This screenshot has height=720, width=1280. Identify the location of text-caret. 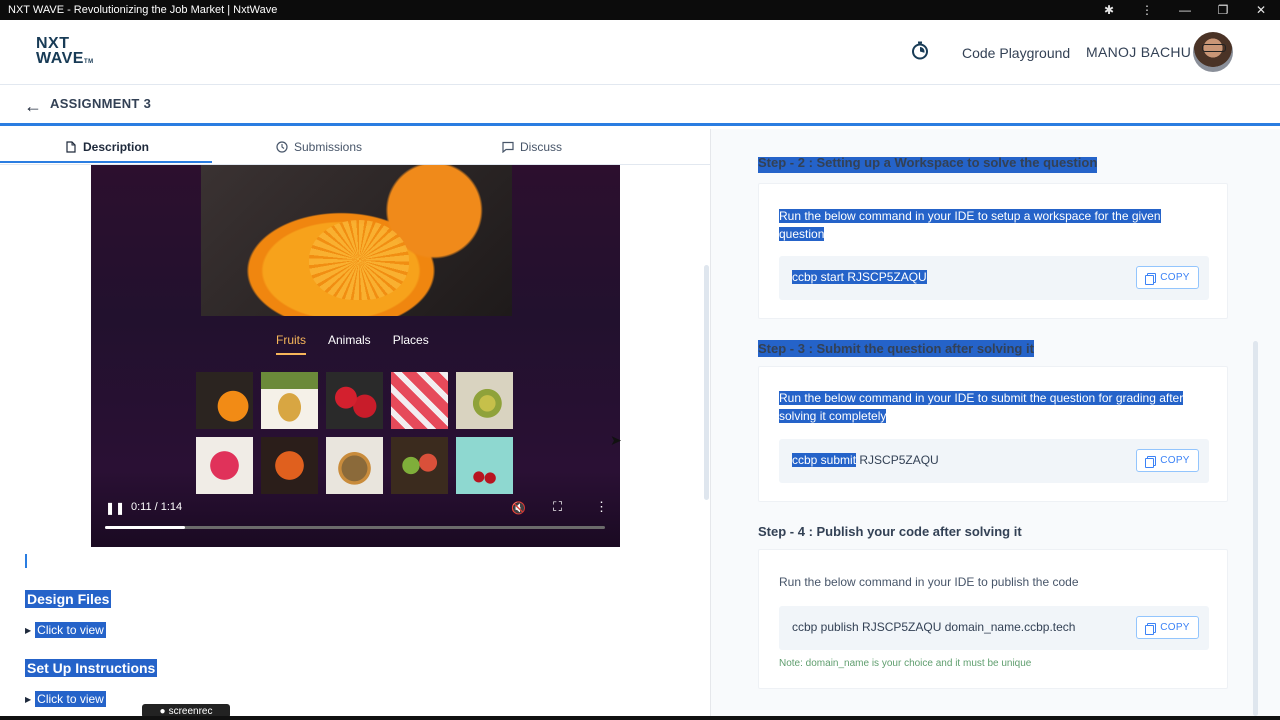
(26, 561).